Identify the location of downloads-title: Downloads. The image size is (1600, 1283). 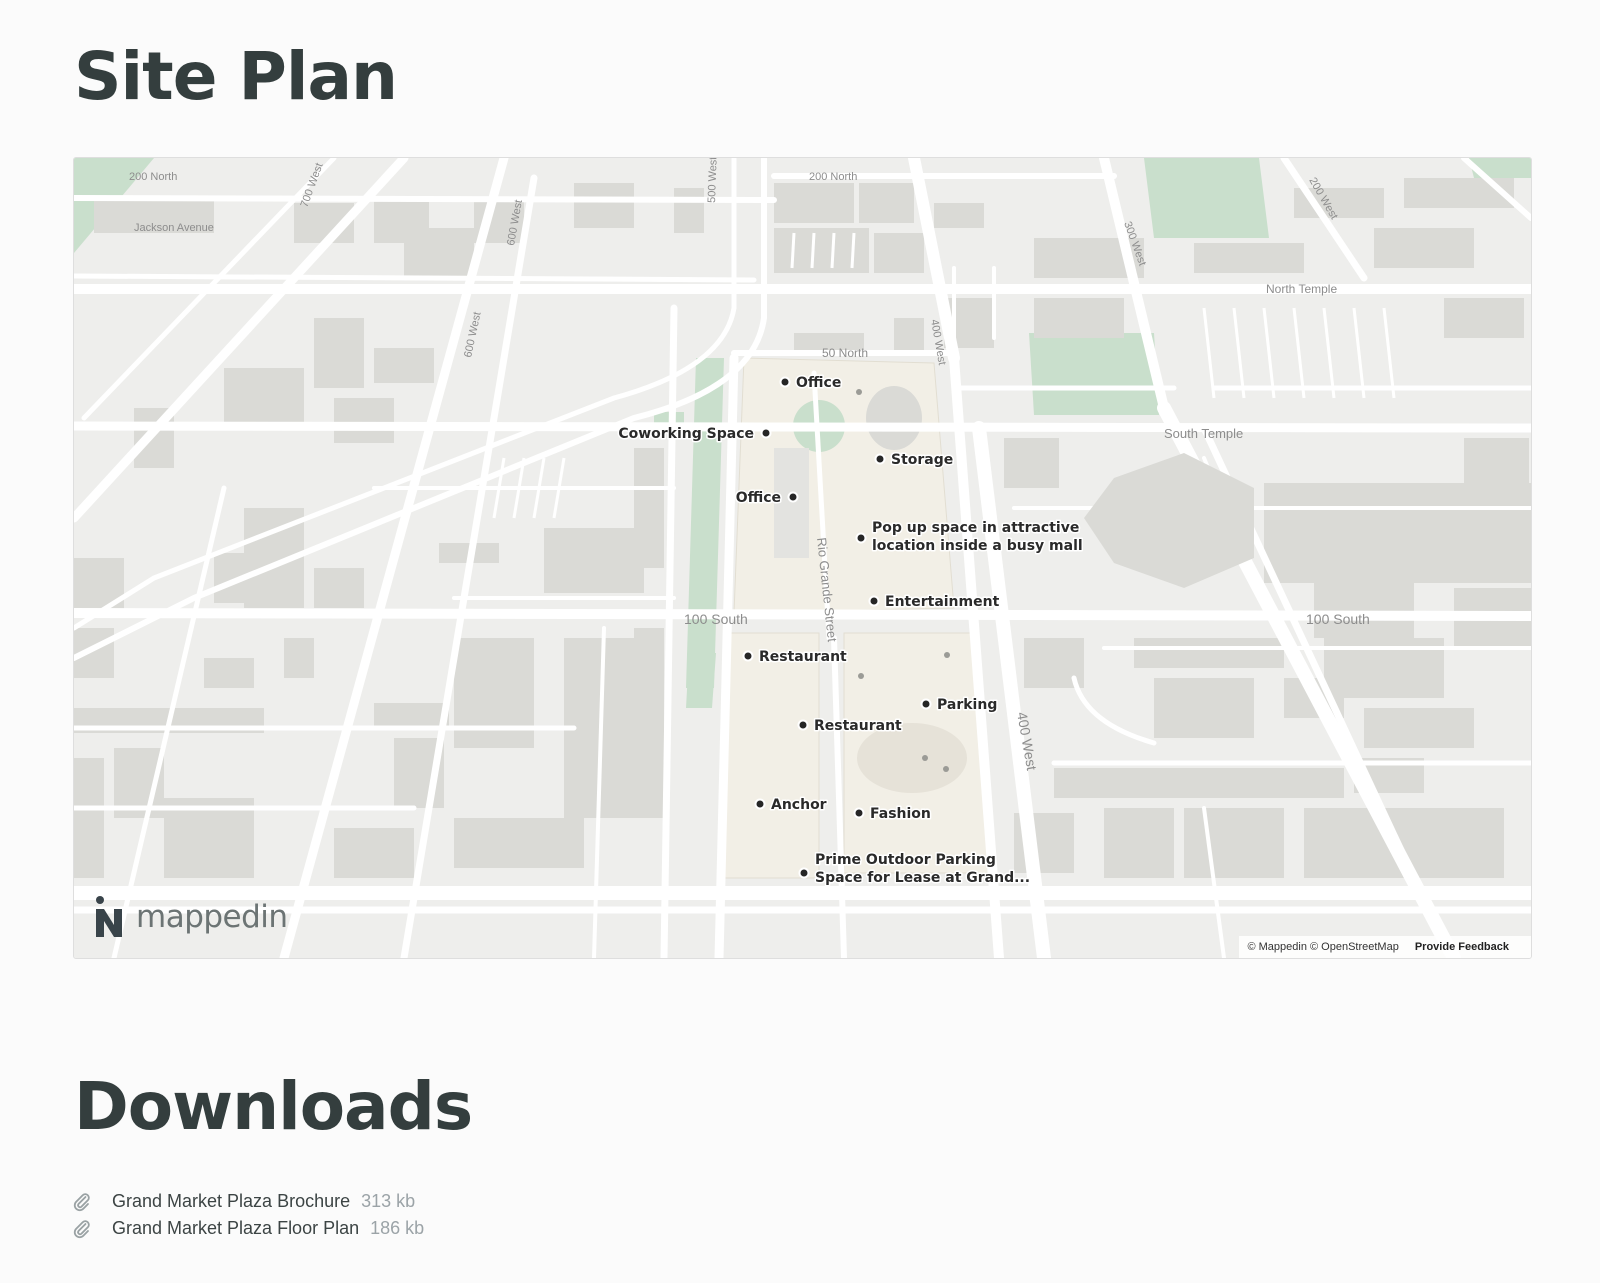
(273, 1106).